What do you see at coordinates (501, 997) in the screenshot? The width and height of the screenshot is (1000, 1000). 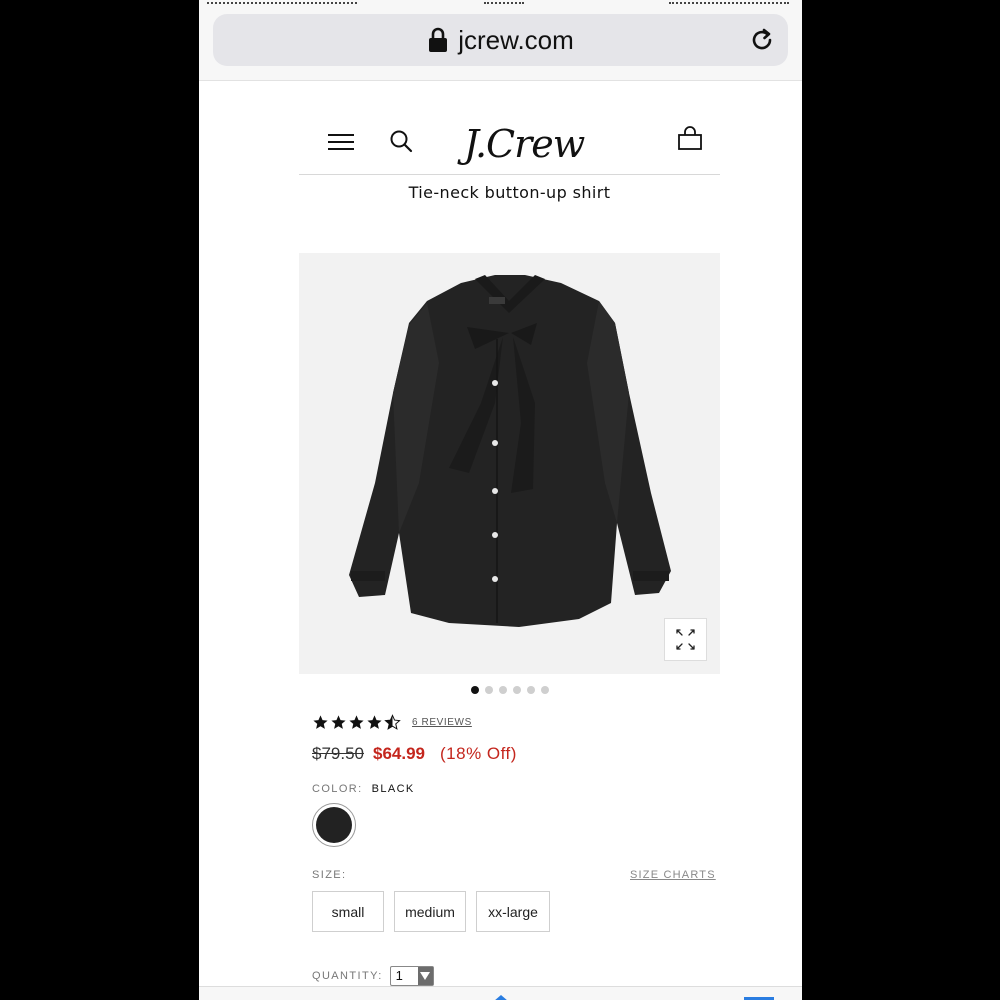 I see `share-icon` at bounding box center [501, 997].